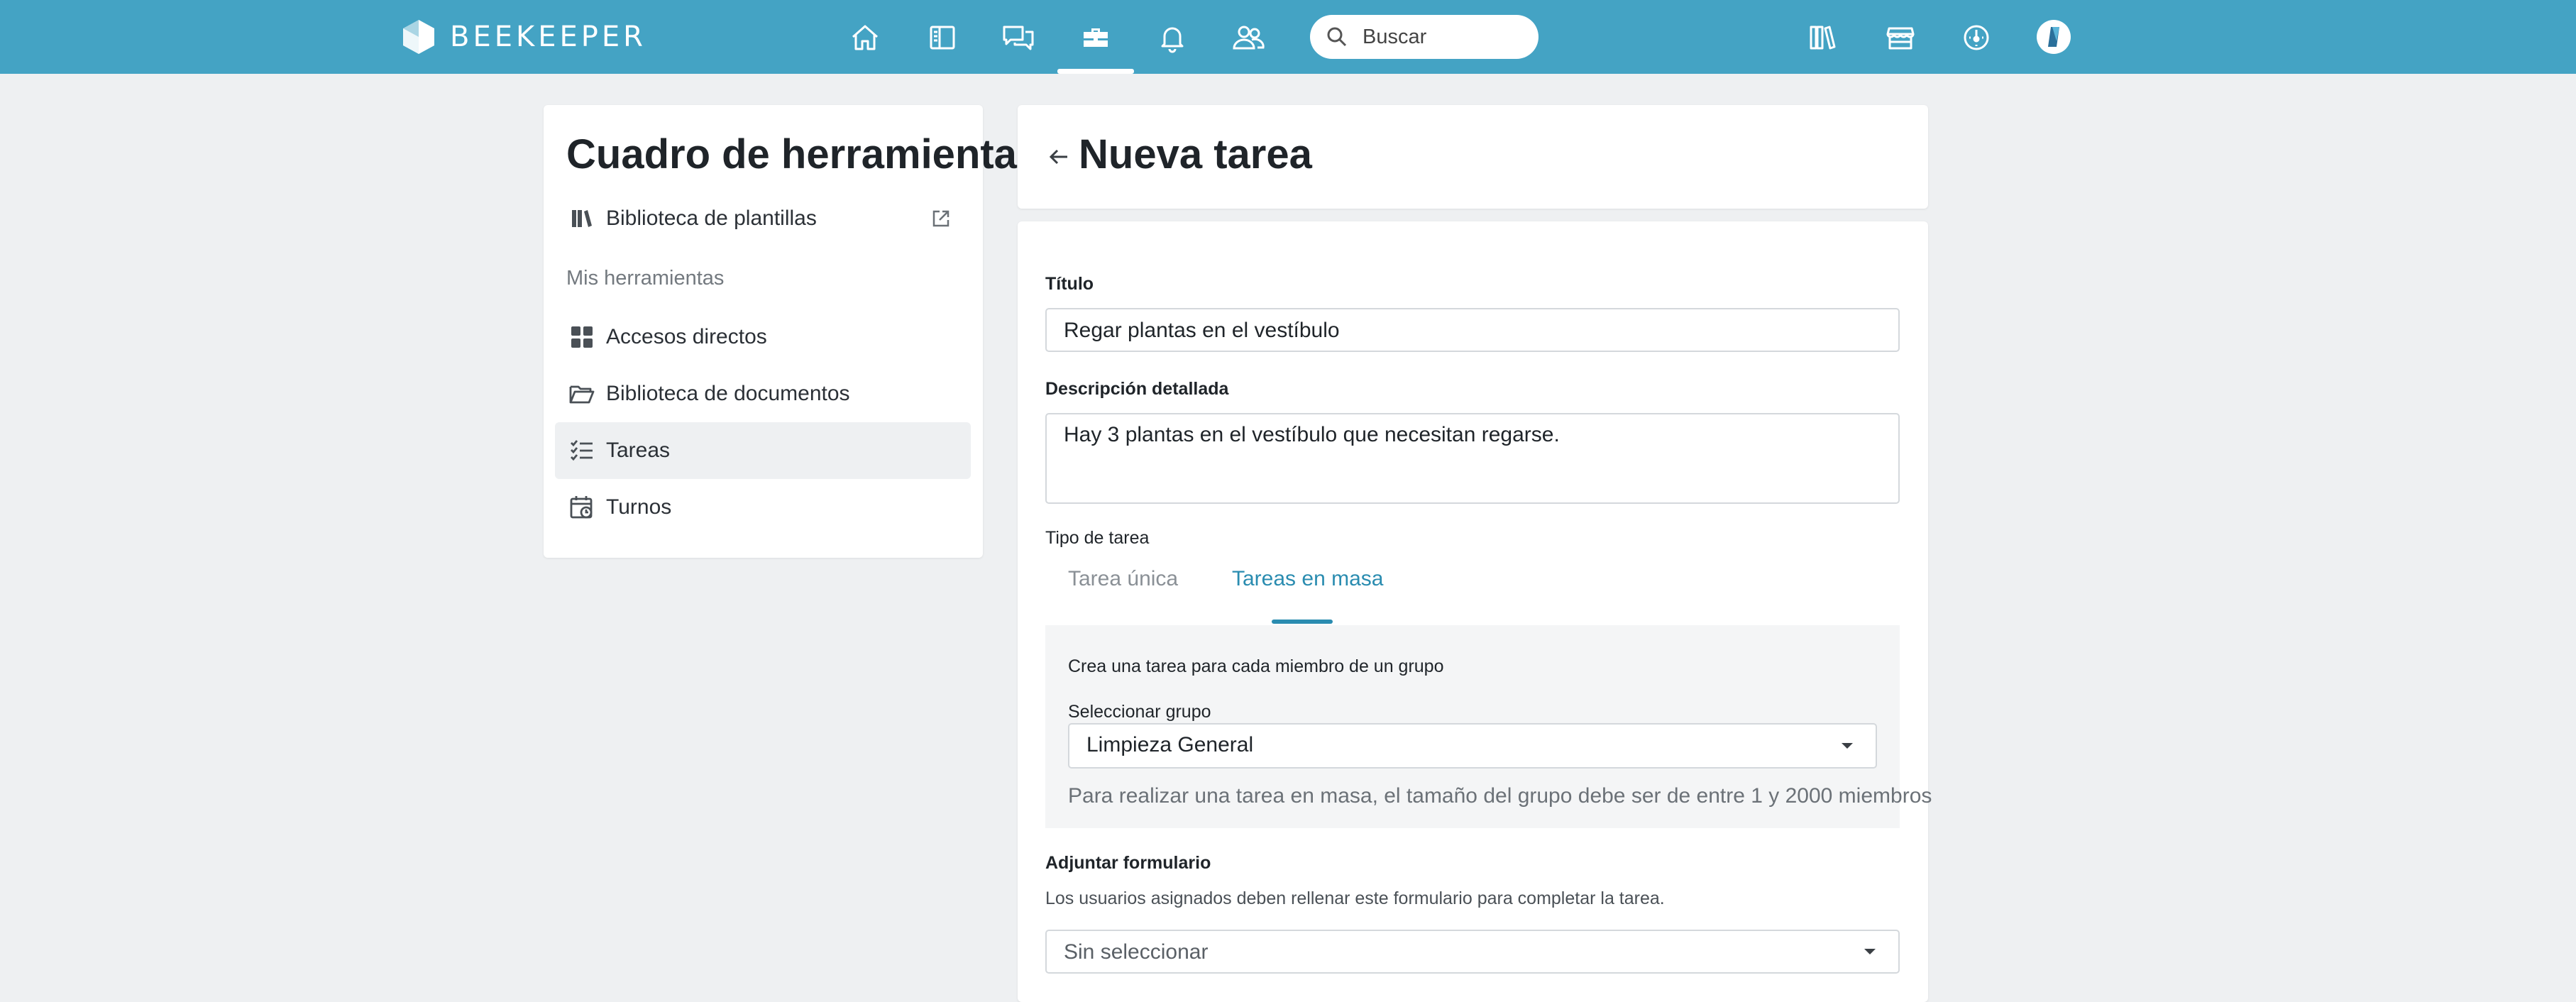  Describe the element at coordinates (418, 37) in the screenshot. I see `beekeeper-logo-icon` at that location.